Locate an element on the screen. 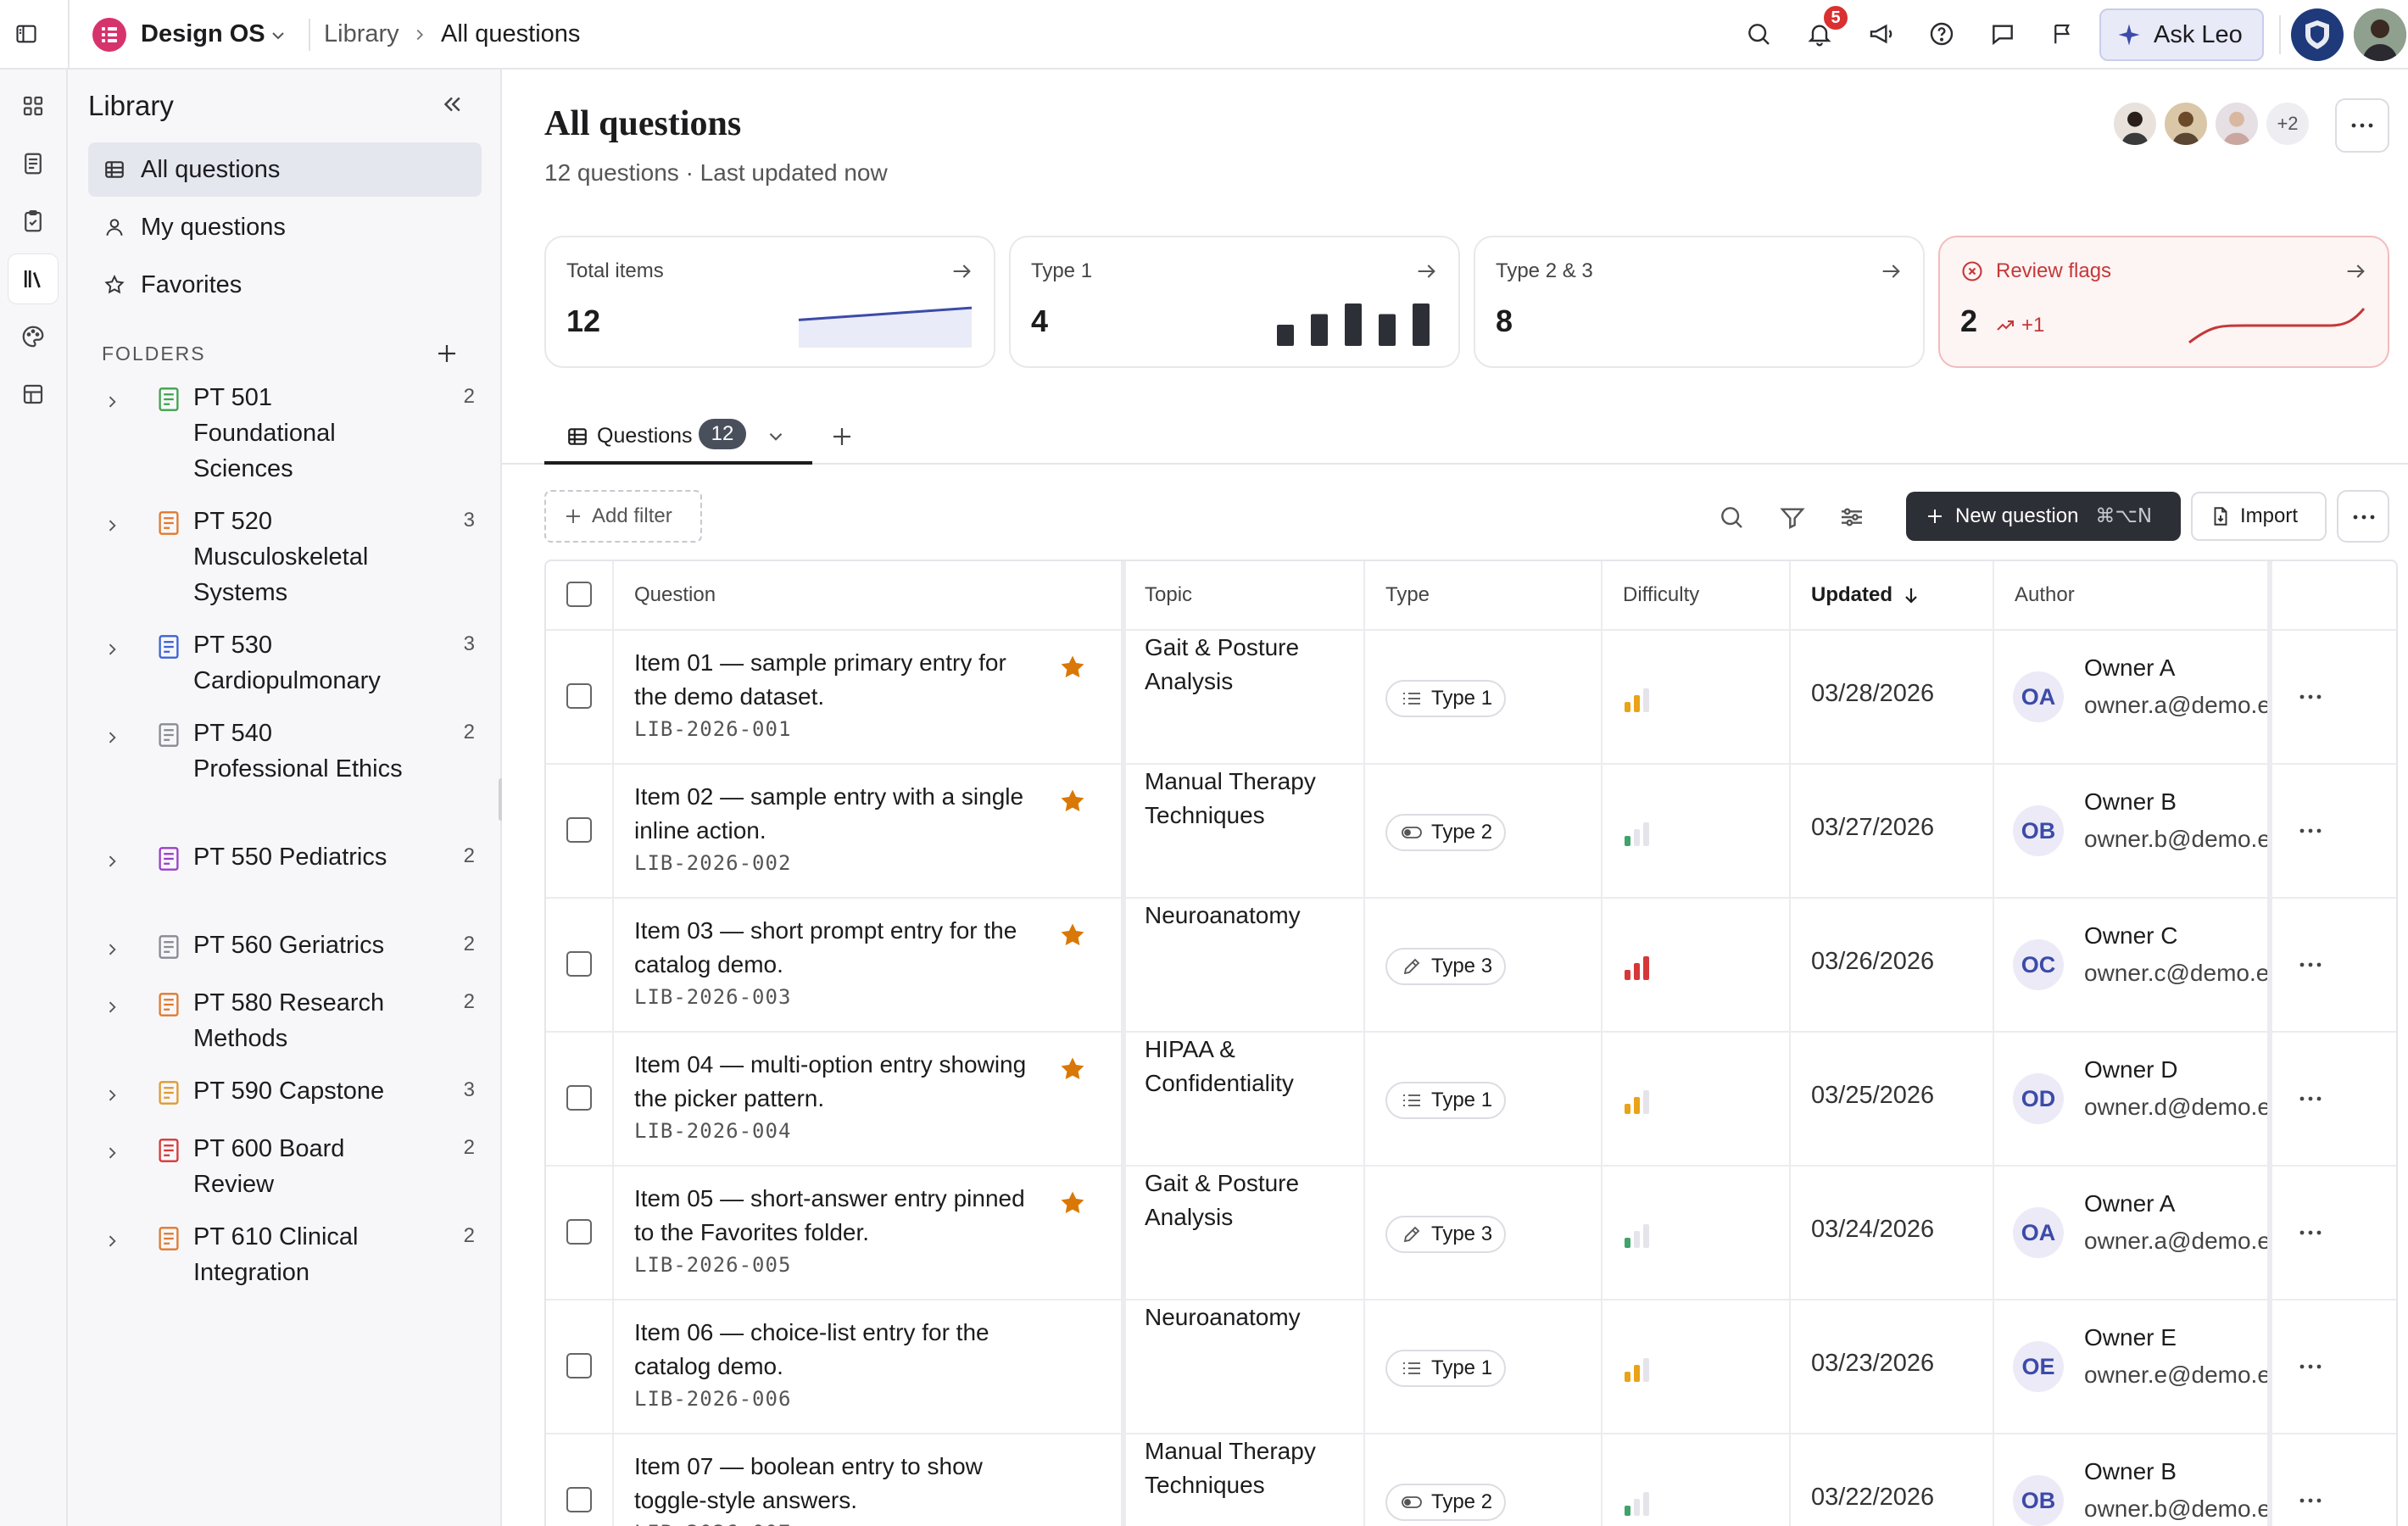  stat-card-total-items: Total items 12 is located at coordinates (770, 302).